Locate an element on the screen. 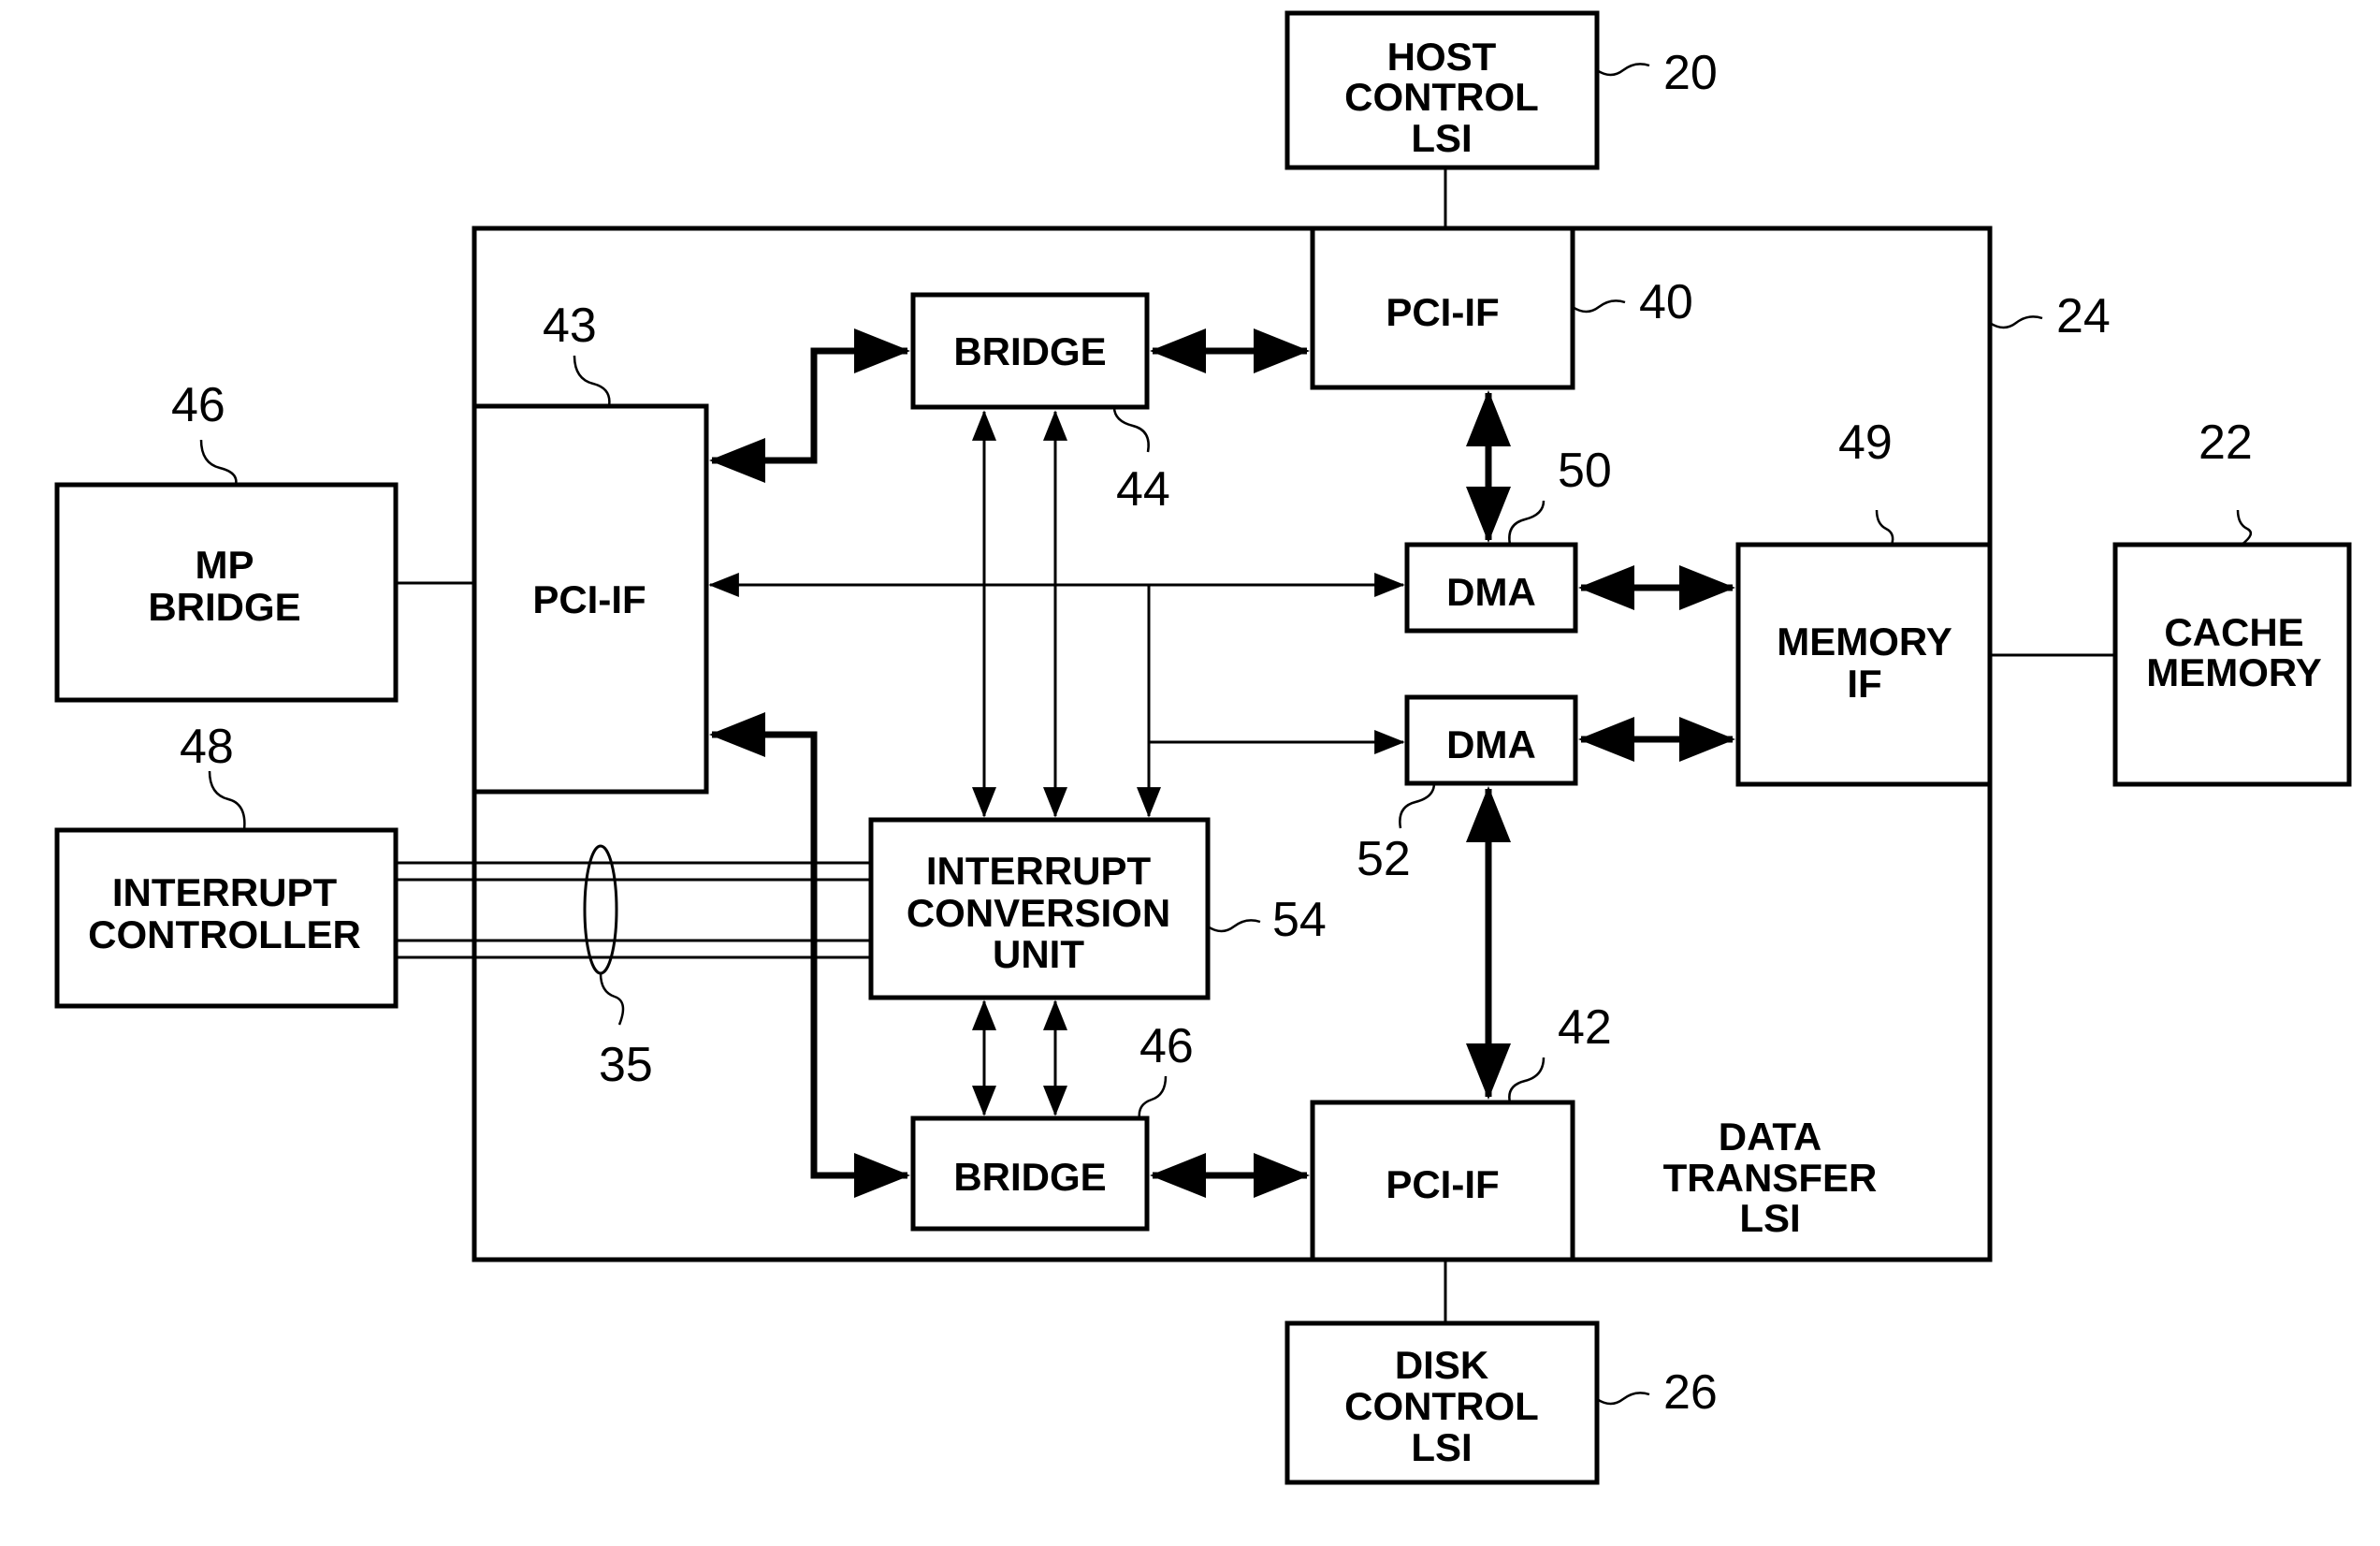  dma-bottom-label: DMA is located at coordinates (1491, 744).